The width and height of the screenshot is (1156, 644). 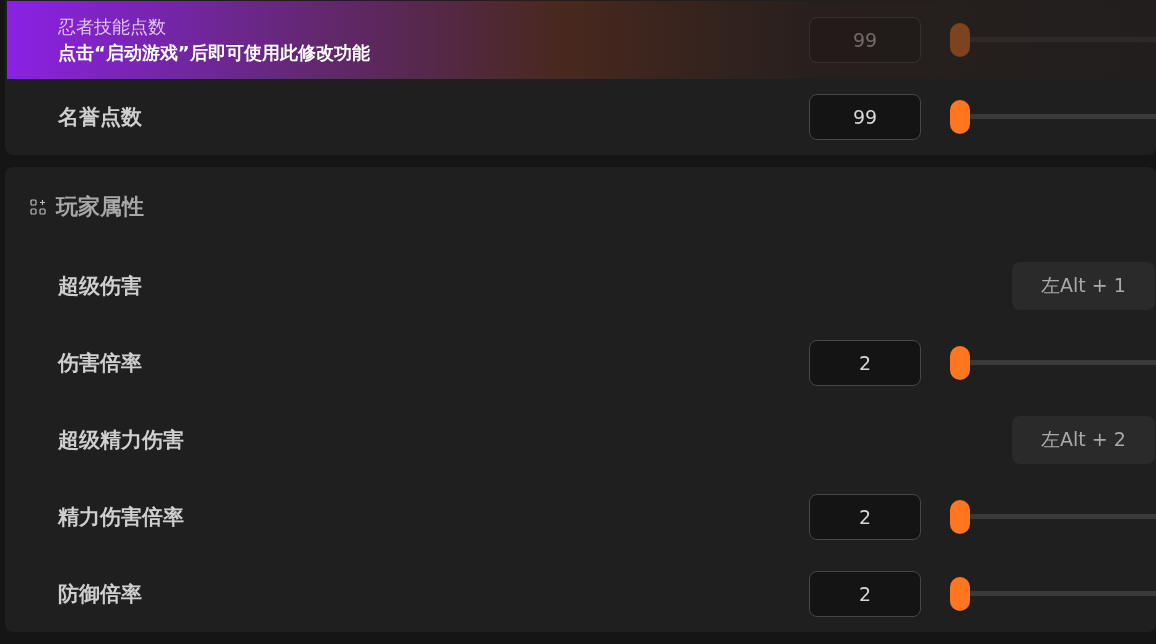 I want to click on setting-label: 精力伤害倍率, so click(x=121, y=517).